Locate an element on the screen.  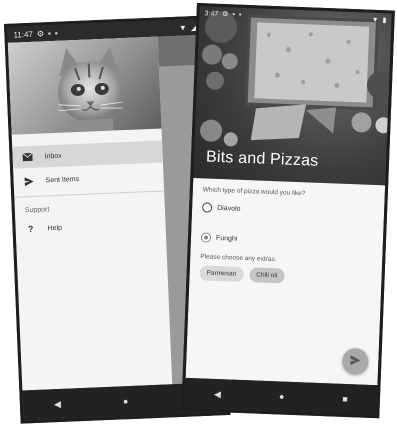
drawer-item-label: Inbox is located at coordinates (53, 156).